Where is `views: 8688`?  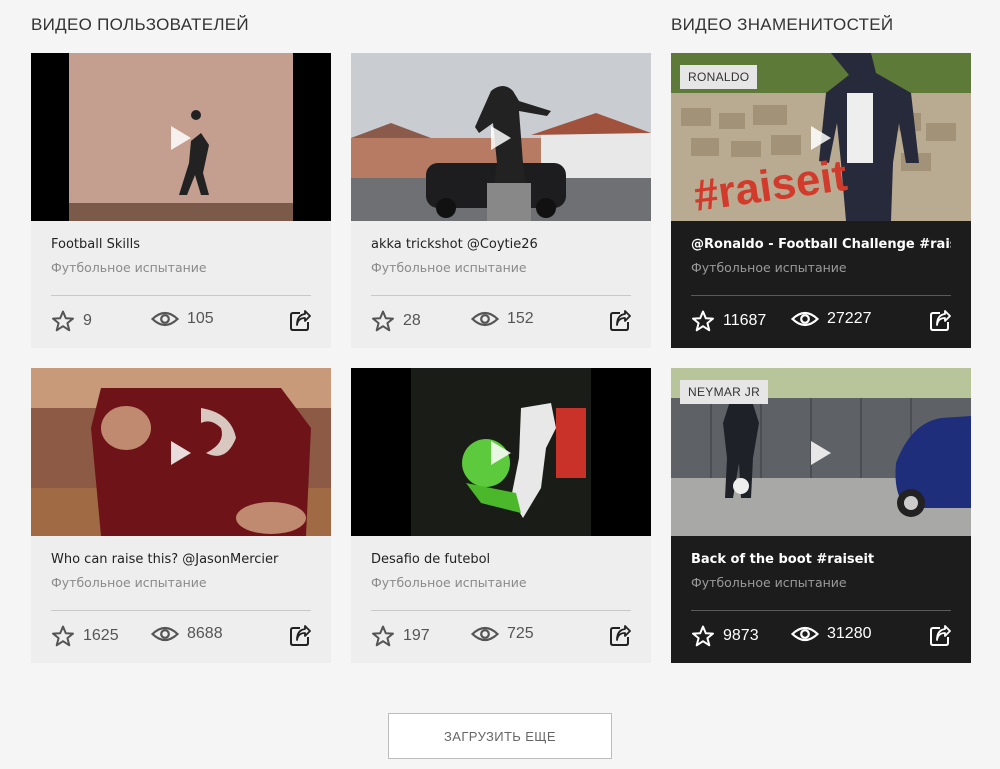 views: 8688 is located at coordinates (187, 634).